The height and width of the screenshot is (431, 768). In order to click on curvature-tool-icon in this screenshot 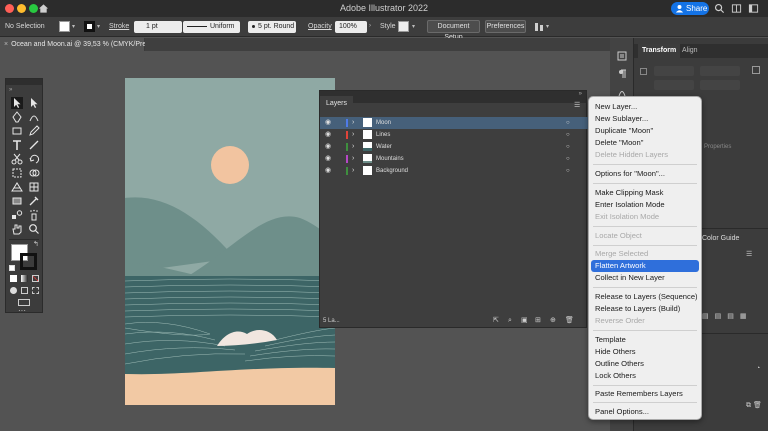, I will do `click(34, 117)`.